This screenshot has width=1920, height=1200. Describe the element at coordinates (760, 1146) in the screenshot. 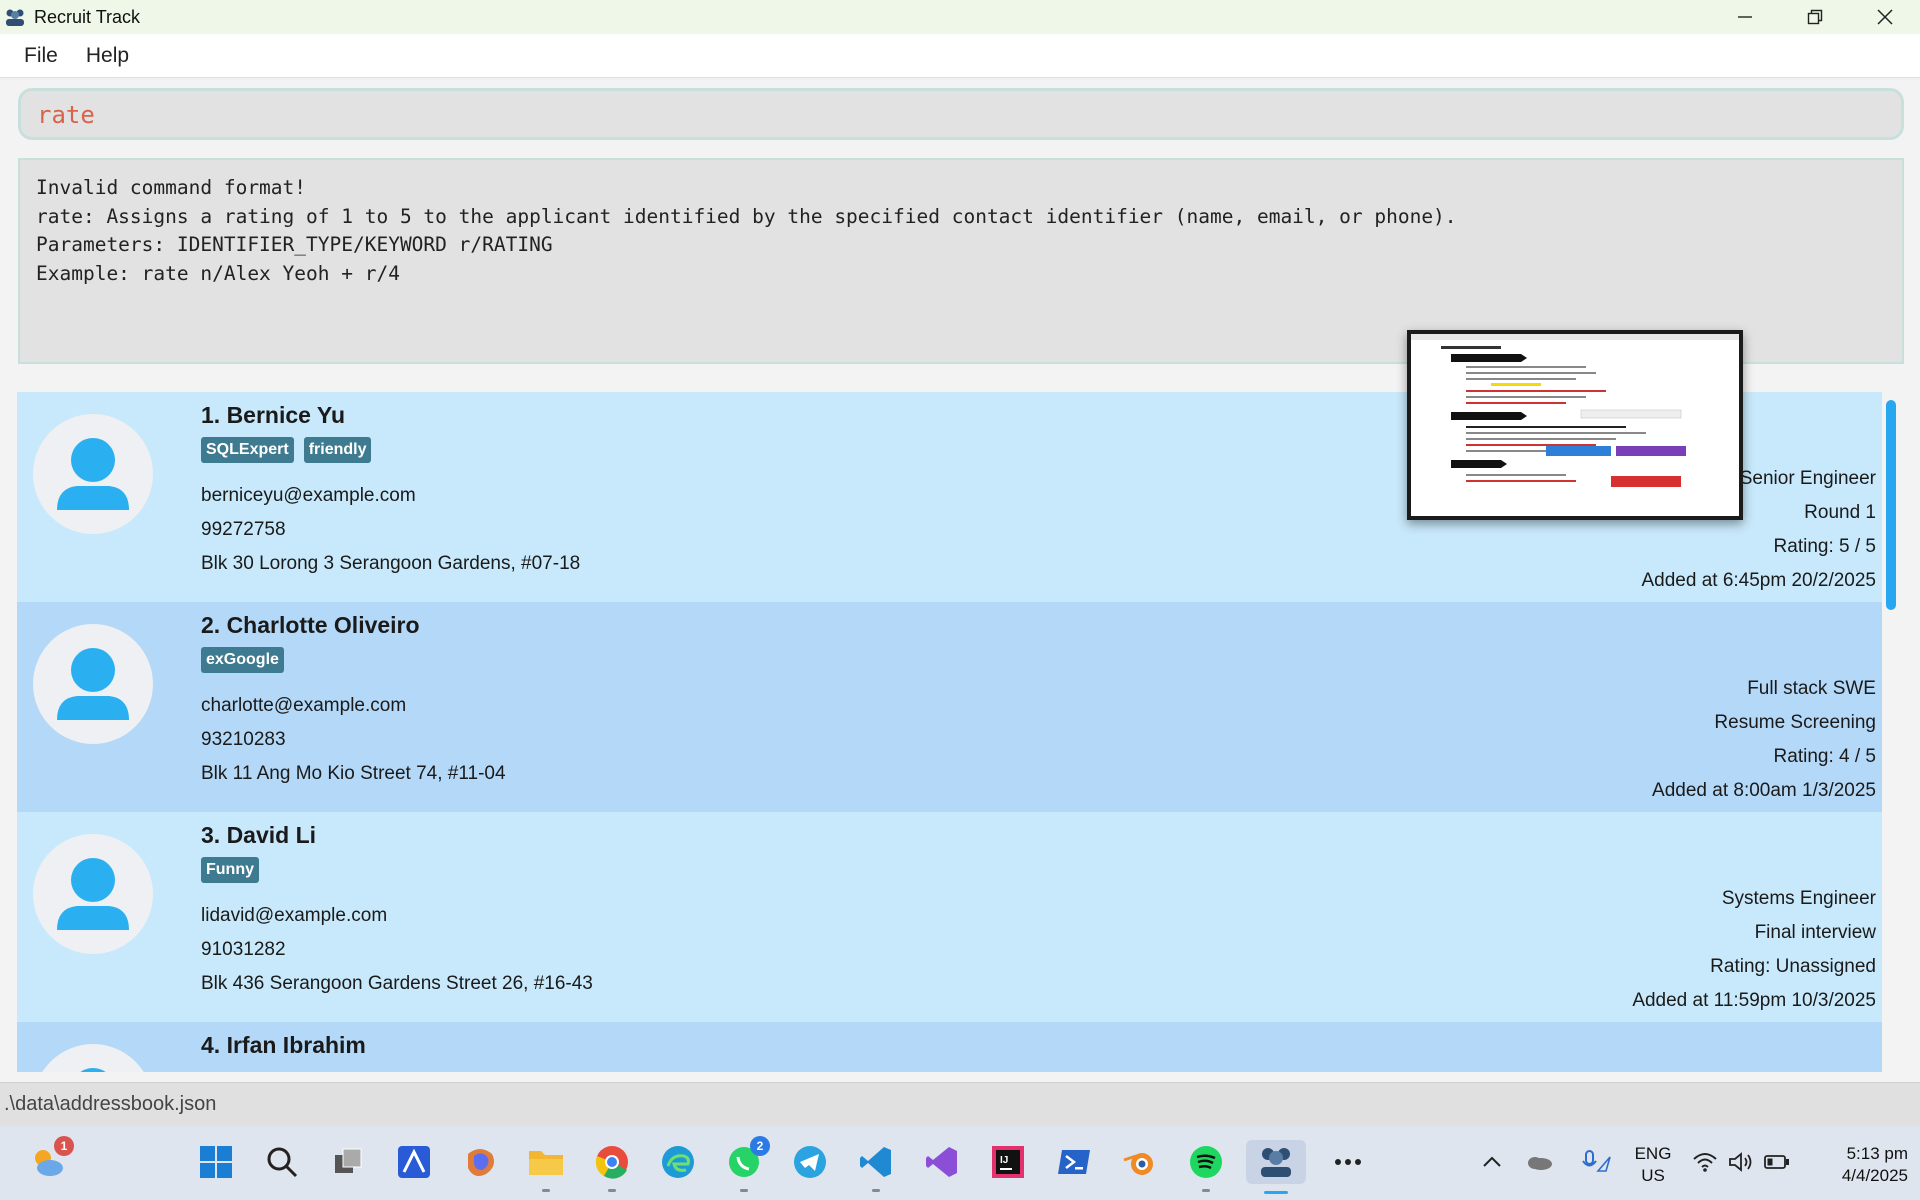

I see `notification-badge: 2` at that location.